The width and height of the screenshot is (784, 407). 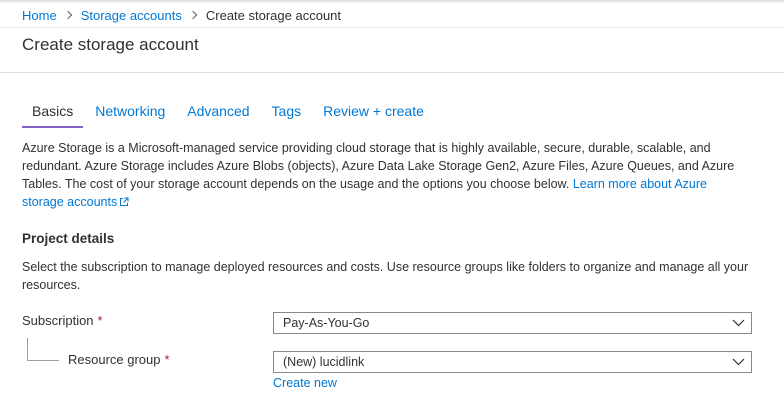 I want to click on tab-basics: Basics, so click(x=53, y=115).